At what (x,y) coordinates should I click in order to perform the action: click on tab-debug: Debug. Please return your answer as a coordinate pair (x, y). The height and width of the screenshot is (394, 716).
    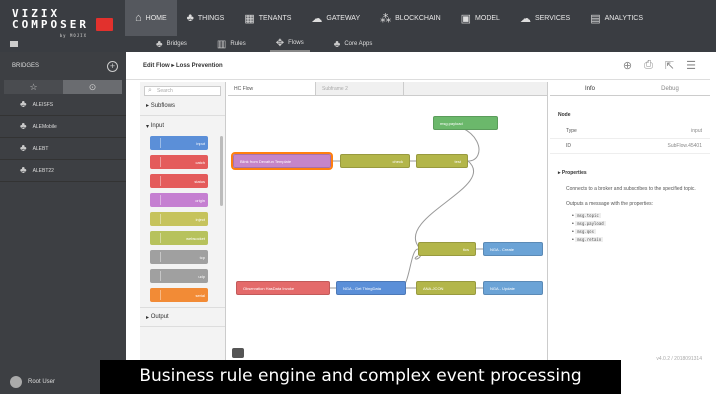
    Looking at the image, I should click on (670, 88).